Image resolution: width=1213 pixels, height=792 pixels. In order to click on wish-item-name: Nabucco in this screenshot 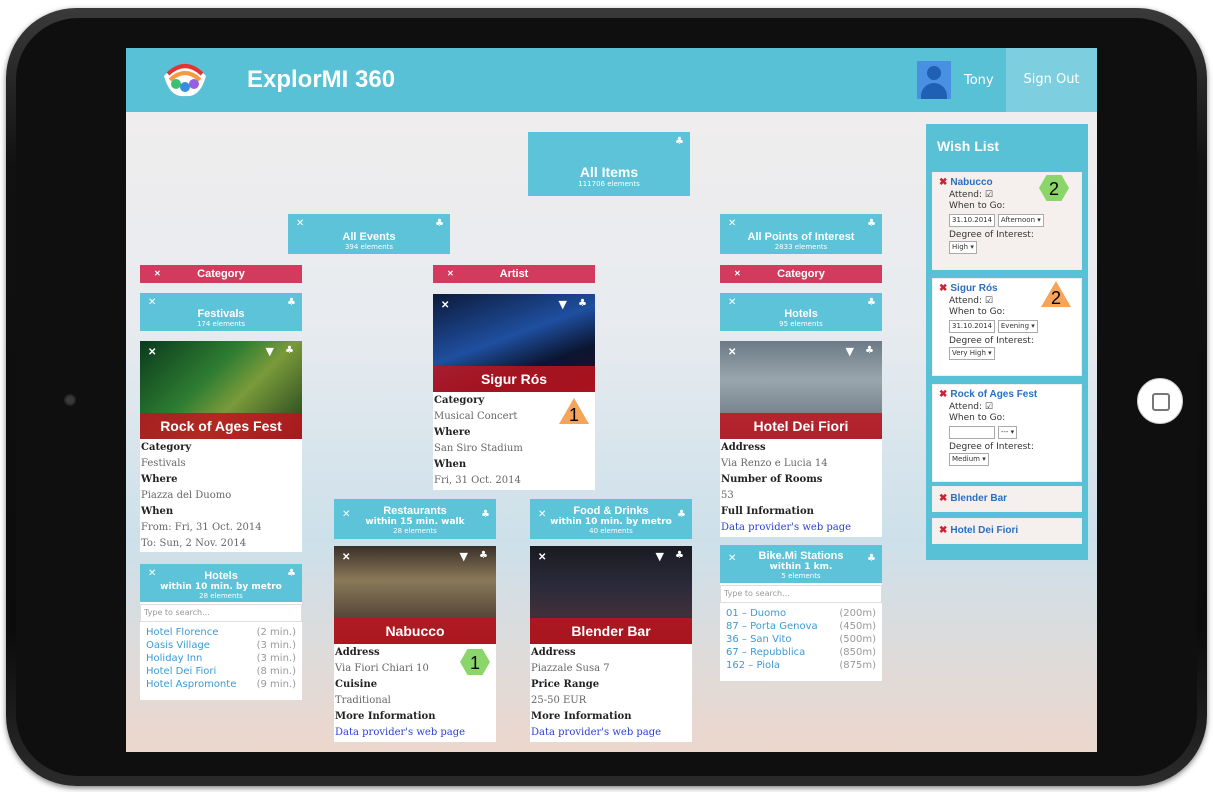, I will do `click(971, 182)`.